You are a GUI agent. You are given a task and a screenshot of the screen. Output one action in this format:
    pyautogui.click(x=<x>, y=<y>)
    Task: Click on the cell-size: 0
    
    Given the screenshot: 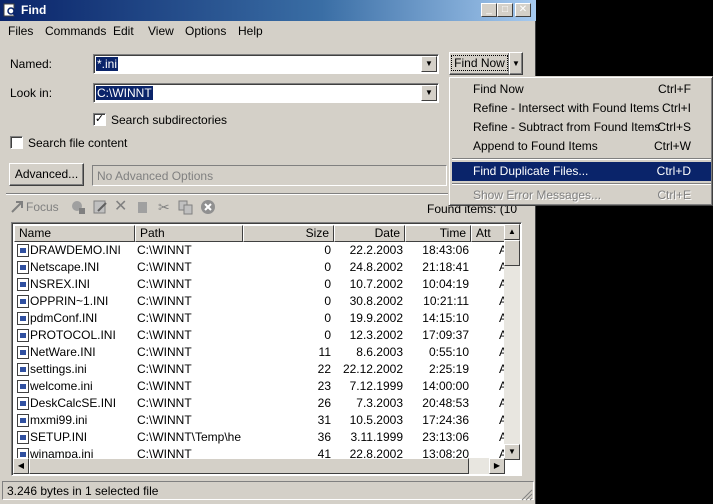 What is the action you would take?
    pyautogui.click(x=327, y=267)
    